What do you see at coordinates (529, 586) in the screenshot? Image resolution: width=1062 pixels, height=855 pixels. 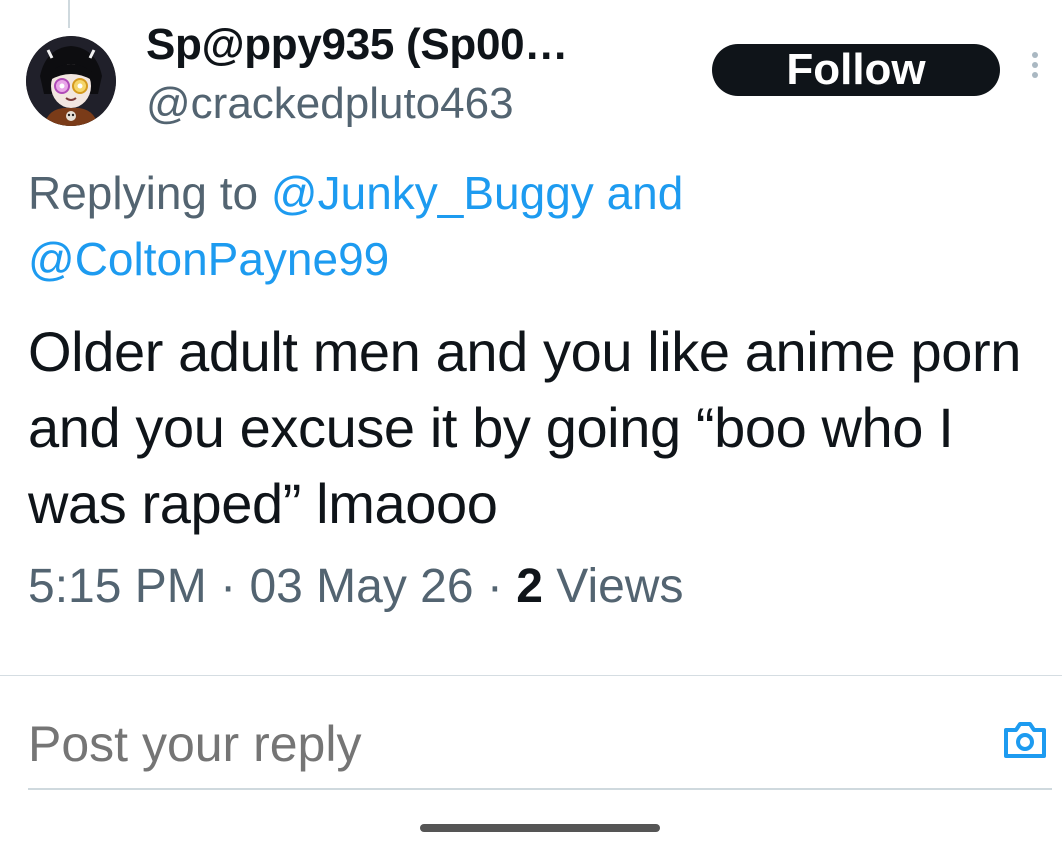 I see `views-count: 2` at bounding box center [529, 586].